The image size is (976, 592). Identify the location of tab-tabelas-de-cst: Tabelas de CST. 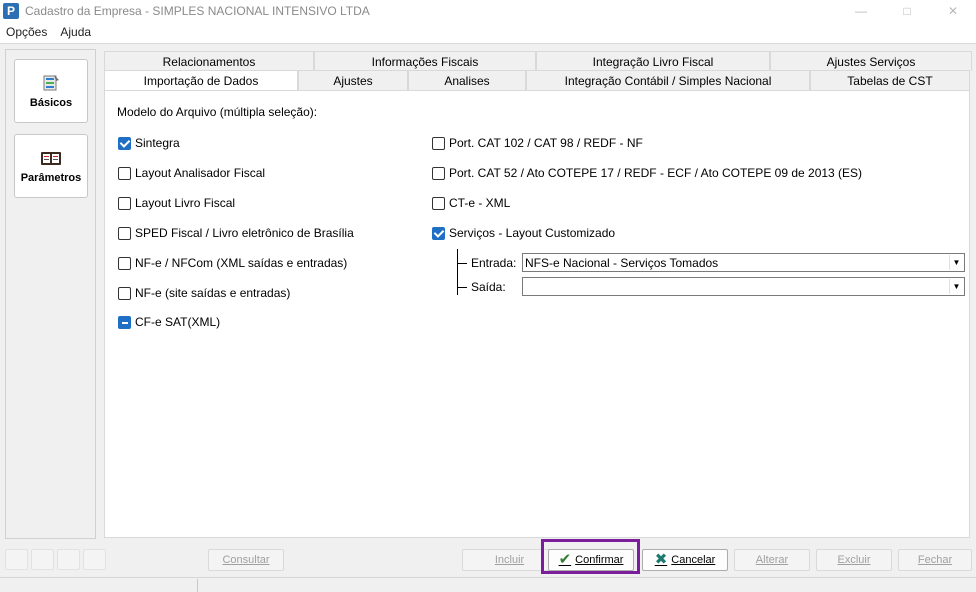
(890, 80).